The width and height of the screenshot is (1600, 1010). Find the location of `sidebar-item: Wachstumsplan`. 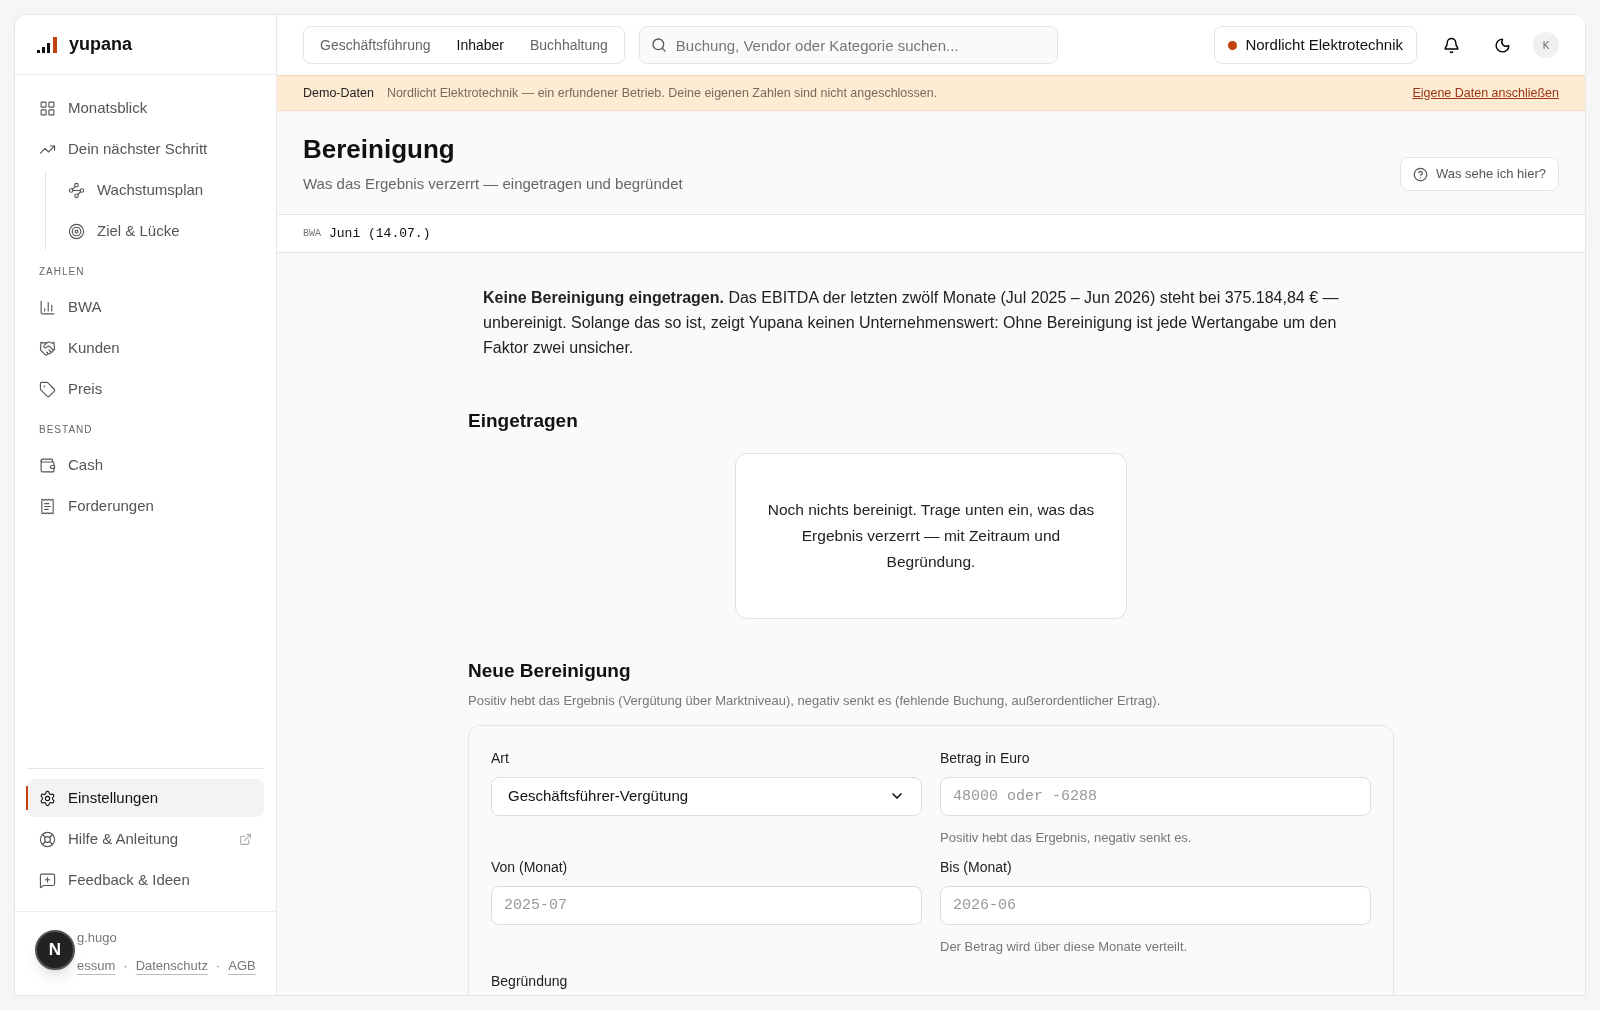

sidebar-item: Wachstumsplan is located at coordinates (160, 190).